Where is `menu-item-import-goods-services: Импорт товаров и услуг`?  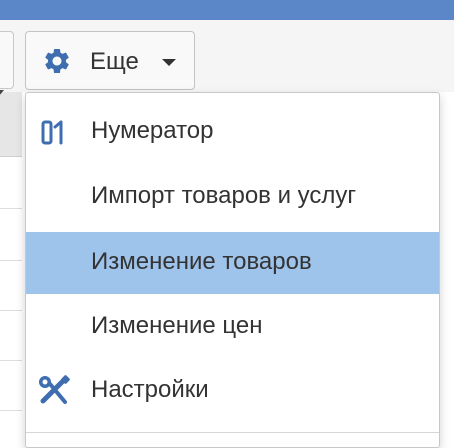 menu-item-import-goods-services: Импорт товаров и услуг is located at coordinates (232, 197).